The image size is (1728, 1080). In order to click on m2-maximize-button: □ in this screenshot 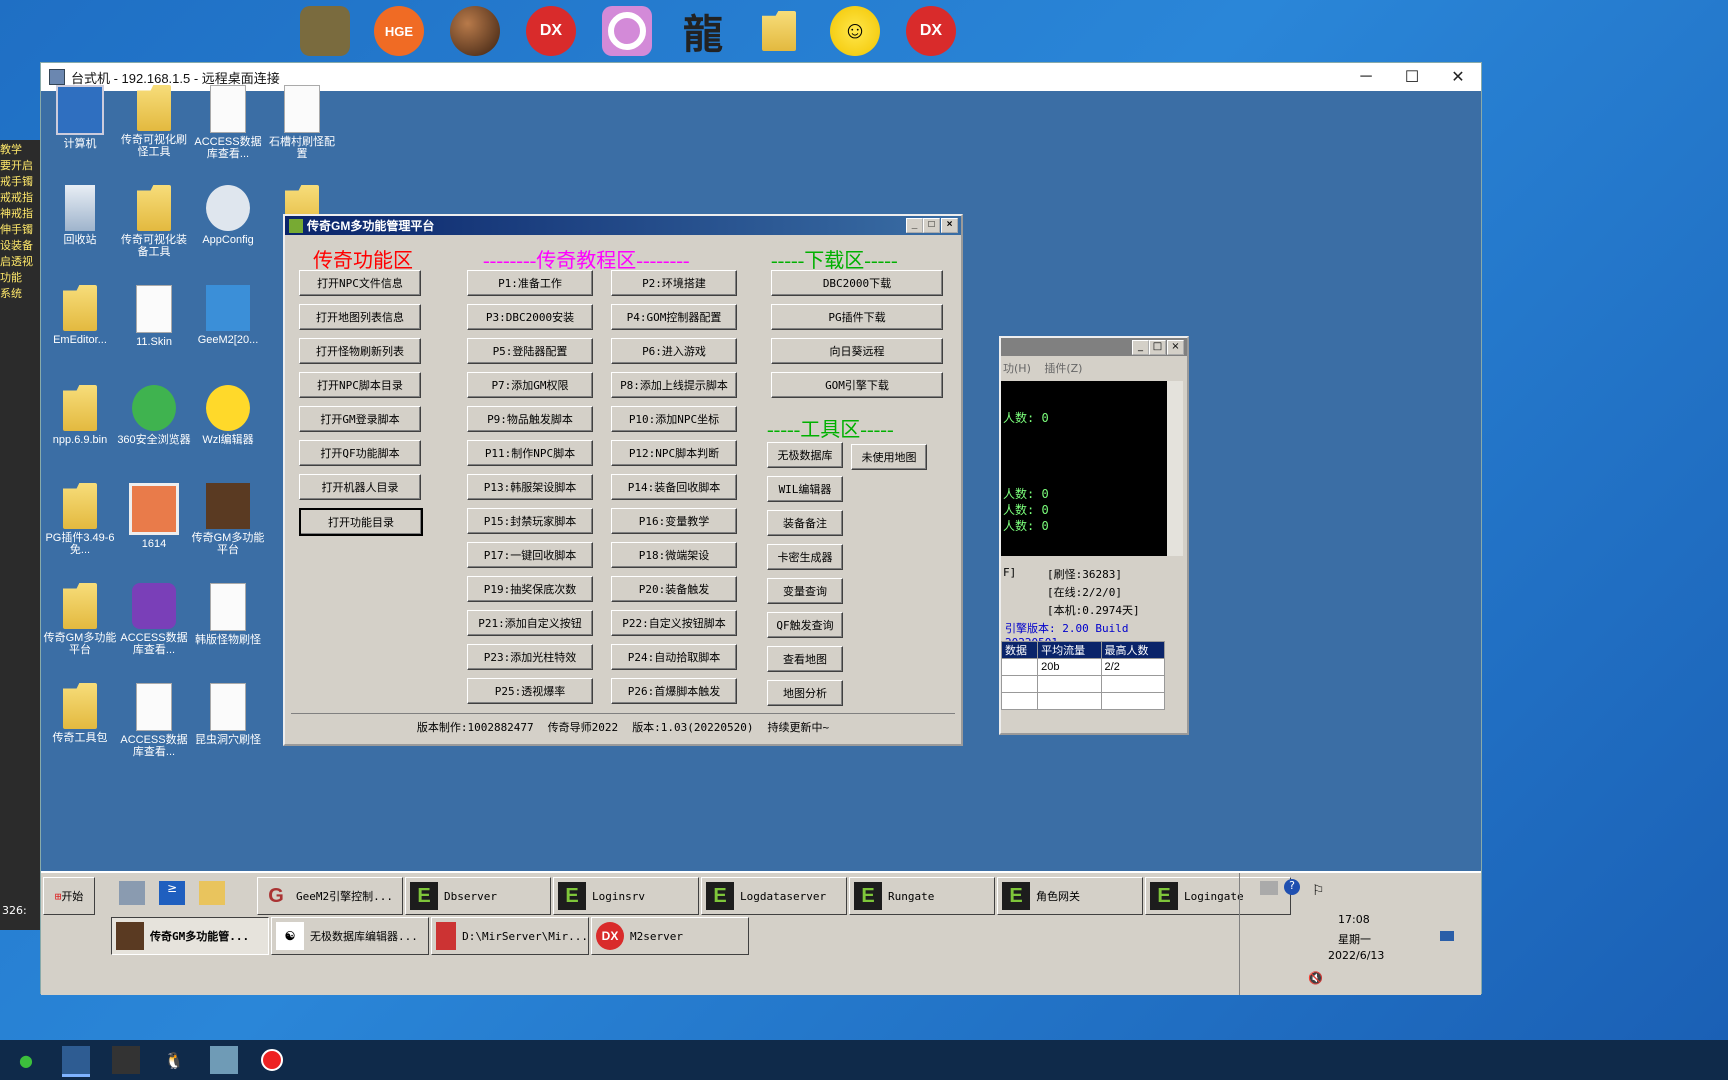, I will do `click(1157, 347)`.